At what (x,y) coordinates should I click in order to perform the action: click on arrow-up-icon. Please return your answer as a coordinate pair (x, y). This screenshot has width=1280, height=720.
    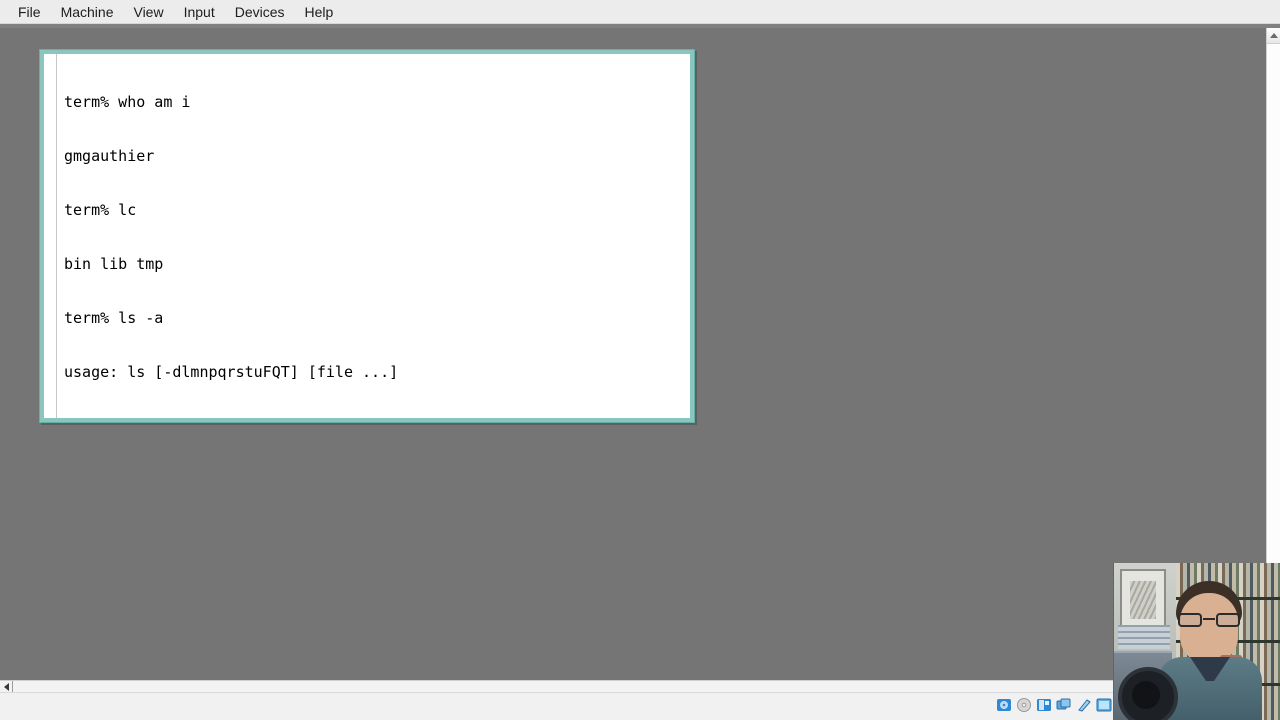
    Looking at the image, I should click on (1273, 35).